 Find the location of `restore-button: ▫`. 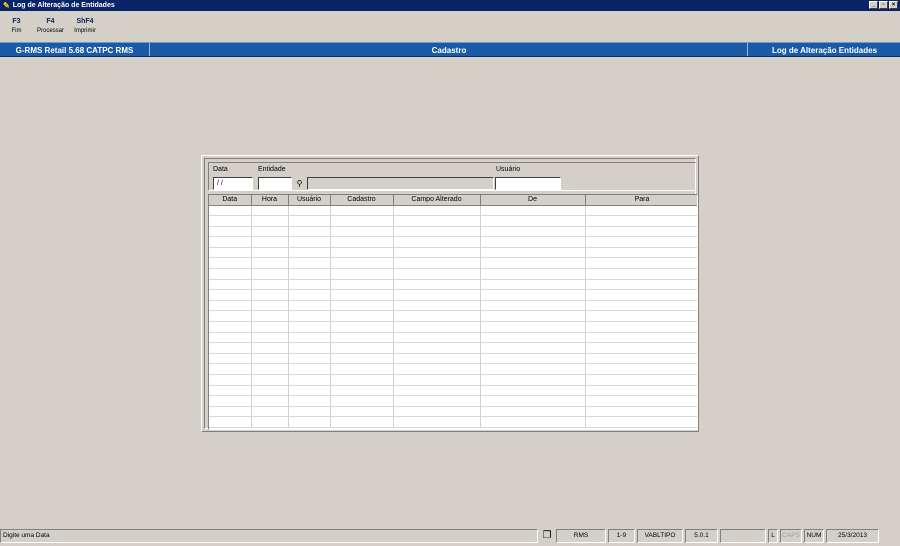

restore-button: ▫ is located at coordinates (883, 5).